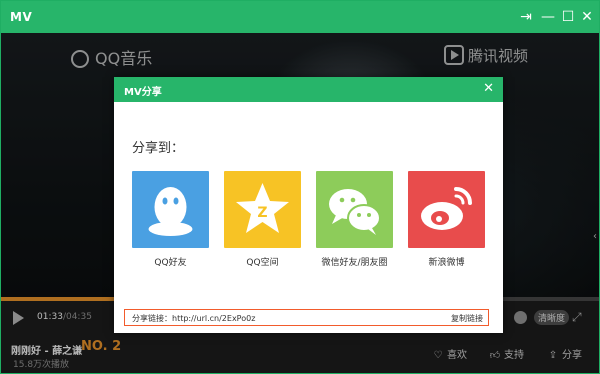  I want to click on minimize-icon: —, so click(548, 17).